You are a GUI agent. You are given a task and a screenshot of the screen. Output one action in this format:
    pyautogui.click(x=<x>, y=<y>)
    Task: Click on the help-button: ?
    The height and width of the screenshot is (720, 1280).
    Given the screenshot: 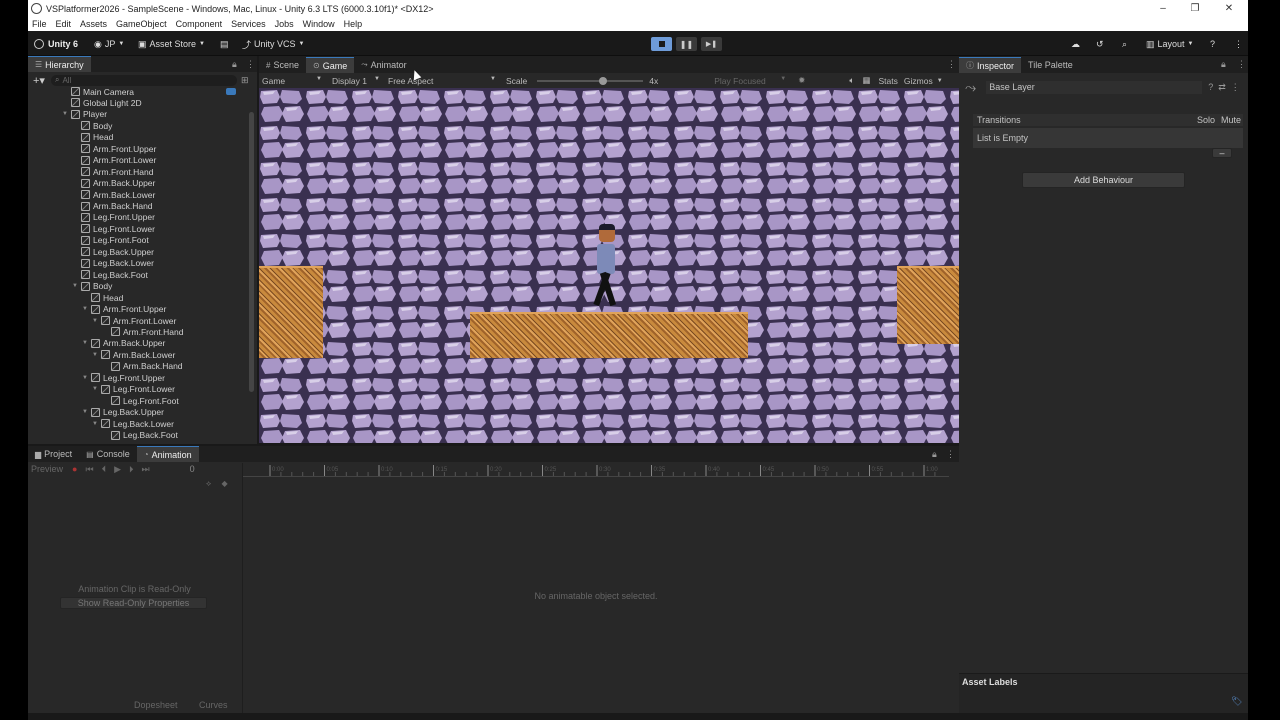 What is the action you would take?
    pyautogui.click(x=1212, y=44)
    